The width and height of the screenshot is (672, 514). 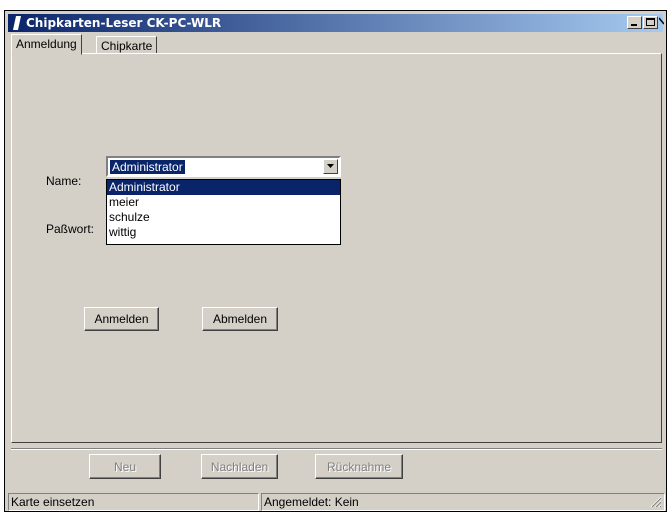 I want to click on title-bar: Chipkarten-Leser CK-PC-WLR, so click(x=336, y=23).